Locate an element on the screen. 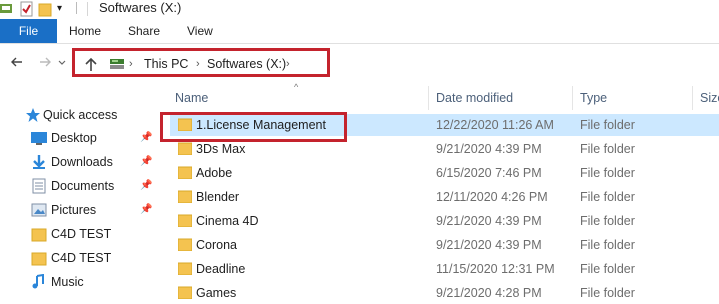  file-name: Adobe is located at coordinates (214, 173).